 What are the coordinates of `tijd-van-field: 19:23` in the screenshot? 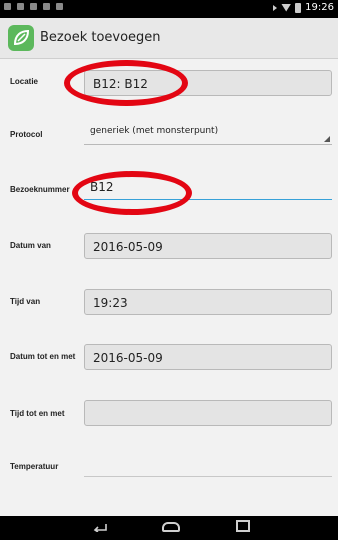 It's located at (208, 302).